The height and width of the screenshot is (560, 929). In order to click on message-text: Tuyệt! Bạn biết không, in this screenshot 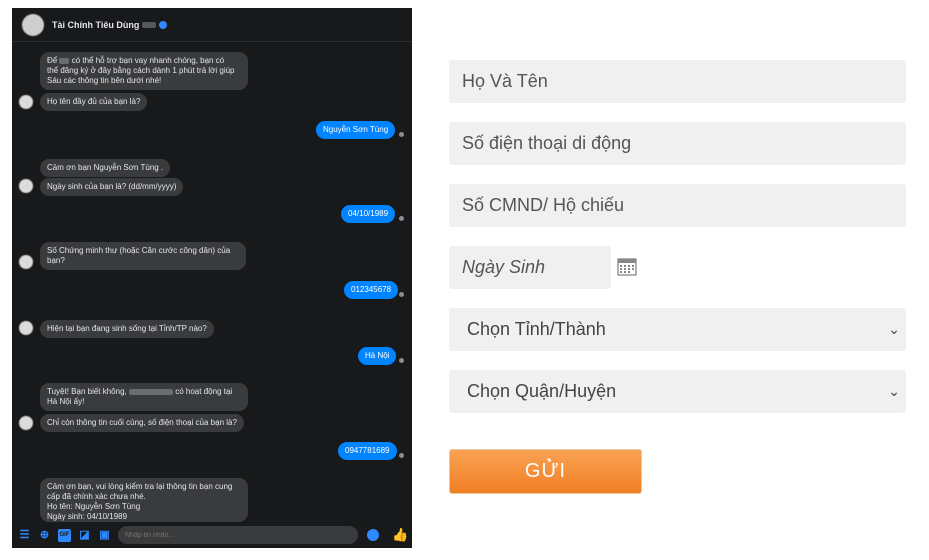, I will do `click(87, 391)`.